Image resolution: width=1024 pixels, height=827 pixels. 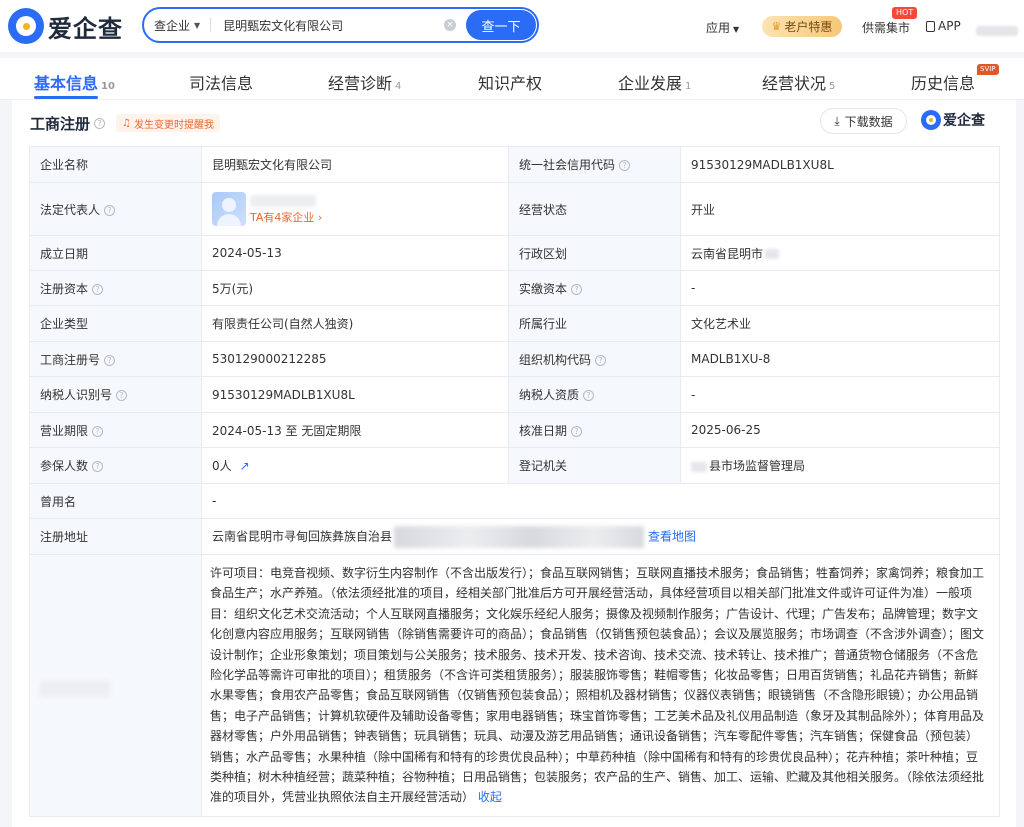 What do you see at coordinates (718, 28) in the screenshot?
I see `apps-label: 应用` at bounding box center [718, 28].